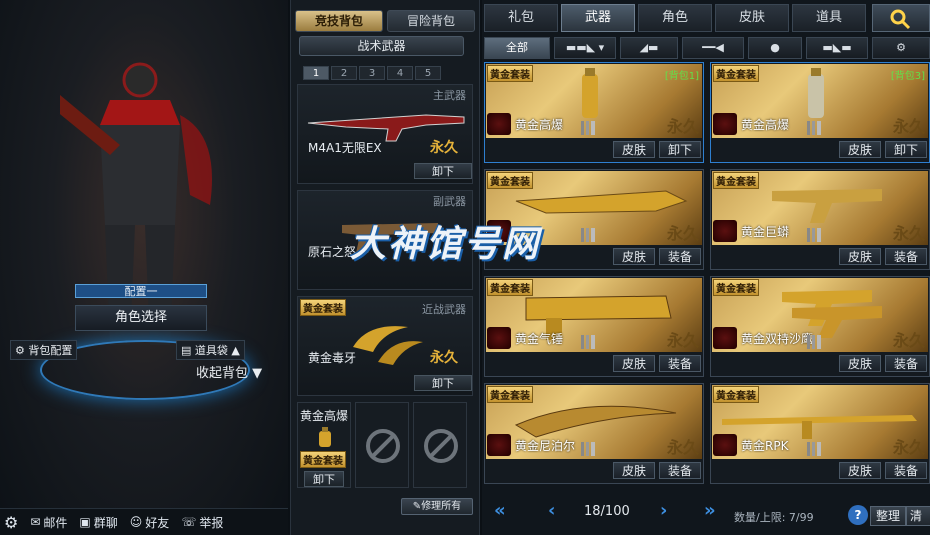  Describe the element at coordinates (381, 46) in the screenshot. I see `tactical-weapon-button: 战术武器` at that location.